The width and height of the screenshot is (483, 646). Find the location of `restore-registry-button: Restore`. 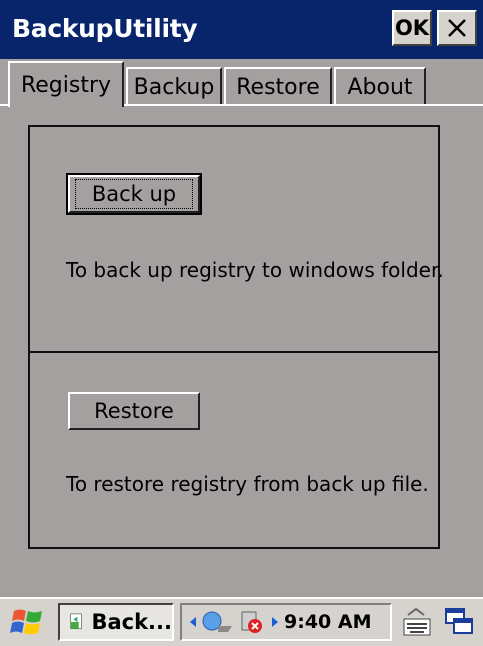

restore-registry-button: Restore is located at coordinates (134, 411).